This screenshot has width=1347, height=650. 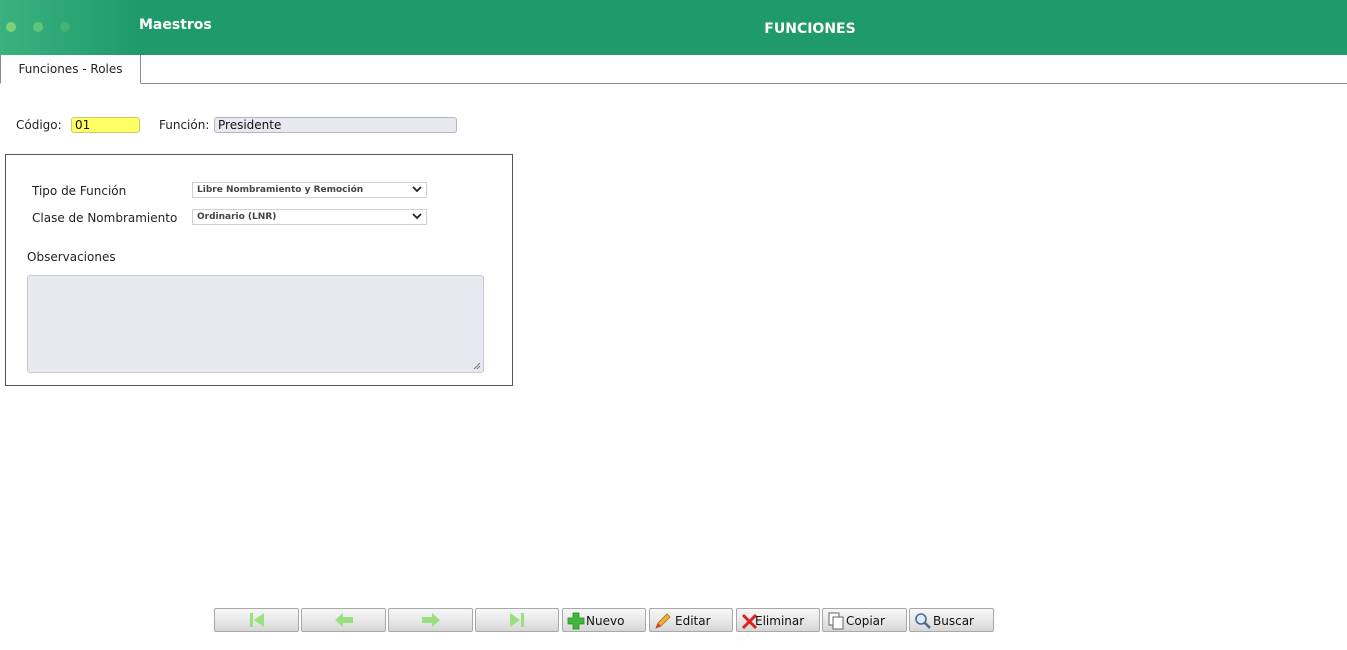 I want to click on previous-record-icon, so click(x=343, y=621).